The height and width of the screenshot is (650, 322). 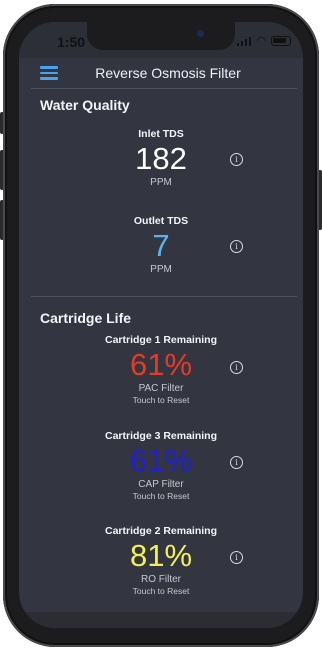 What do you see at coordinates (161, 436) in the screenshot?
I see `cartridge-3-label: Cartridge 3 Remaining` at bounding box center [161, 436].